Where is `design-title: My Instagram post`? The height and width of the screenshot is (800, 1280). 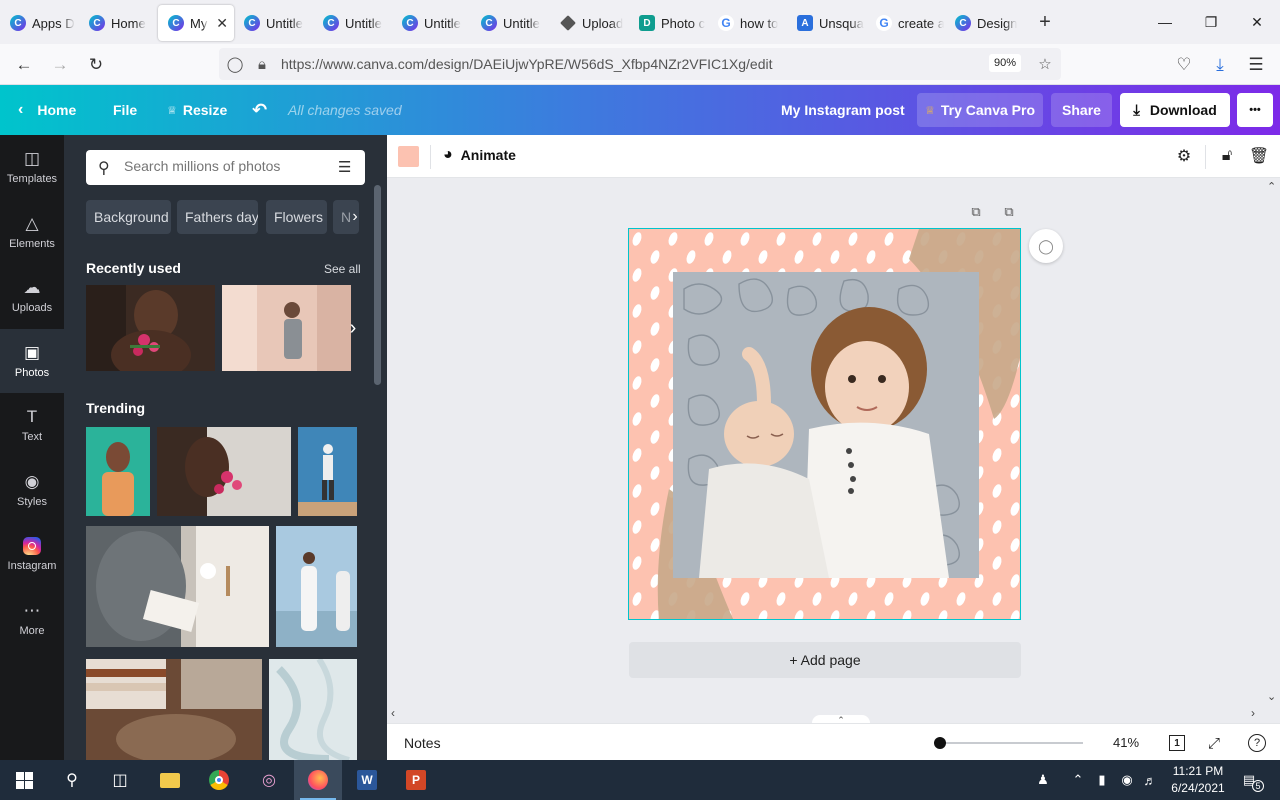 design-title: My Instagram post is located at coordinates (843, 110).